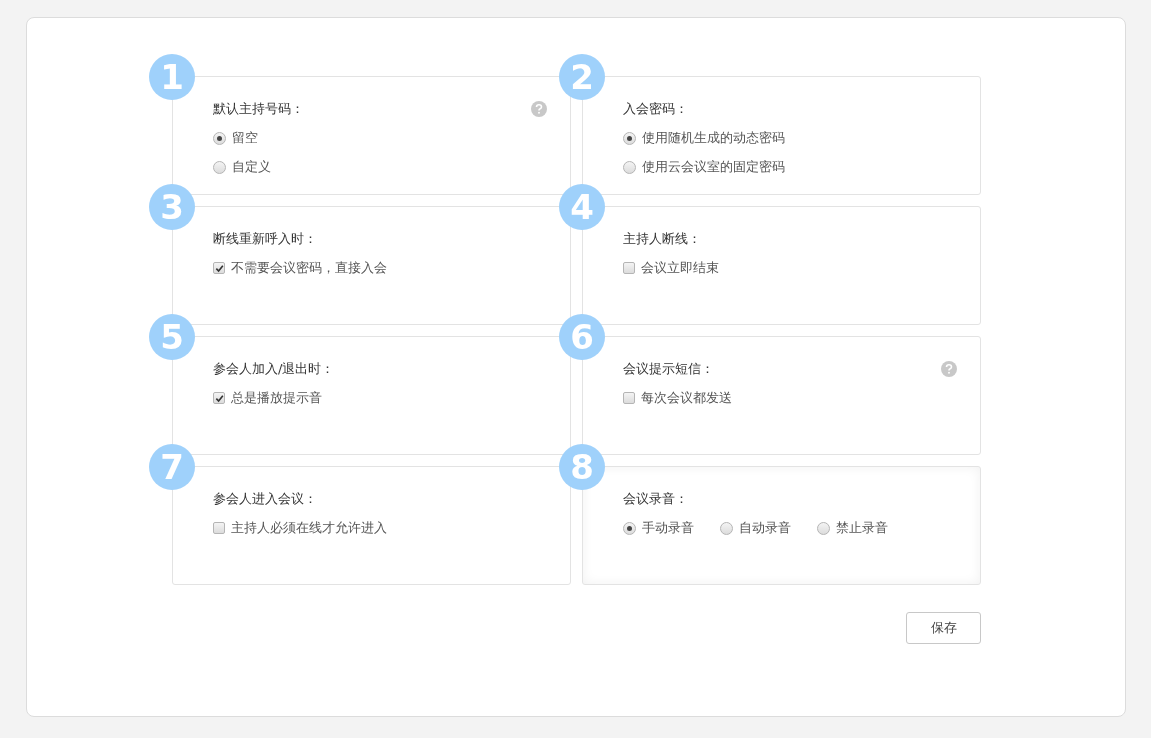 Image resolution: width=1151 pixels, height=738 pixels. I want to click on option-label: 自定义, so click(251, 167).